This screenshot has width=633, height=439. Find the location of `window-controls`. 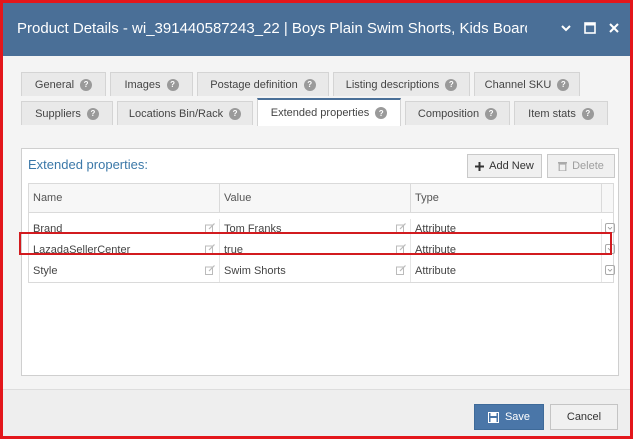

window-controls is located at coordinates (590, 28).